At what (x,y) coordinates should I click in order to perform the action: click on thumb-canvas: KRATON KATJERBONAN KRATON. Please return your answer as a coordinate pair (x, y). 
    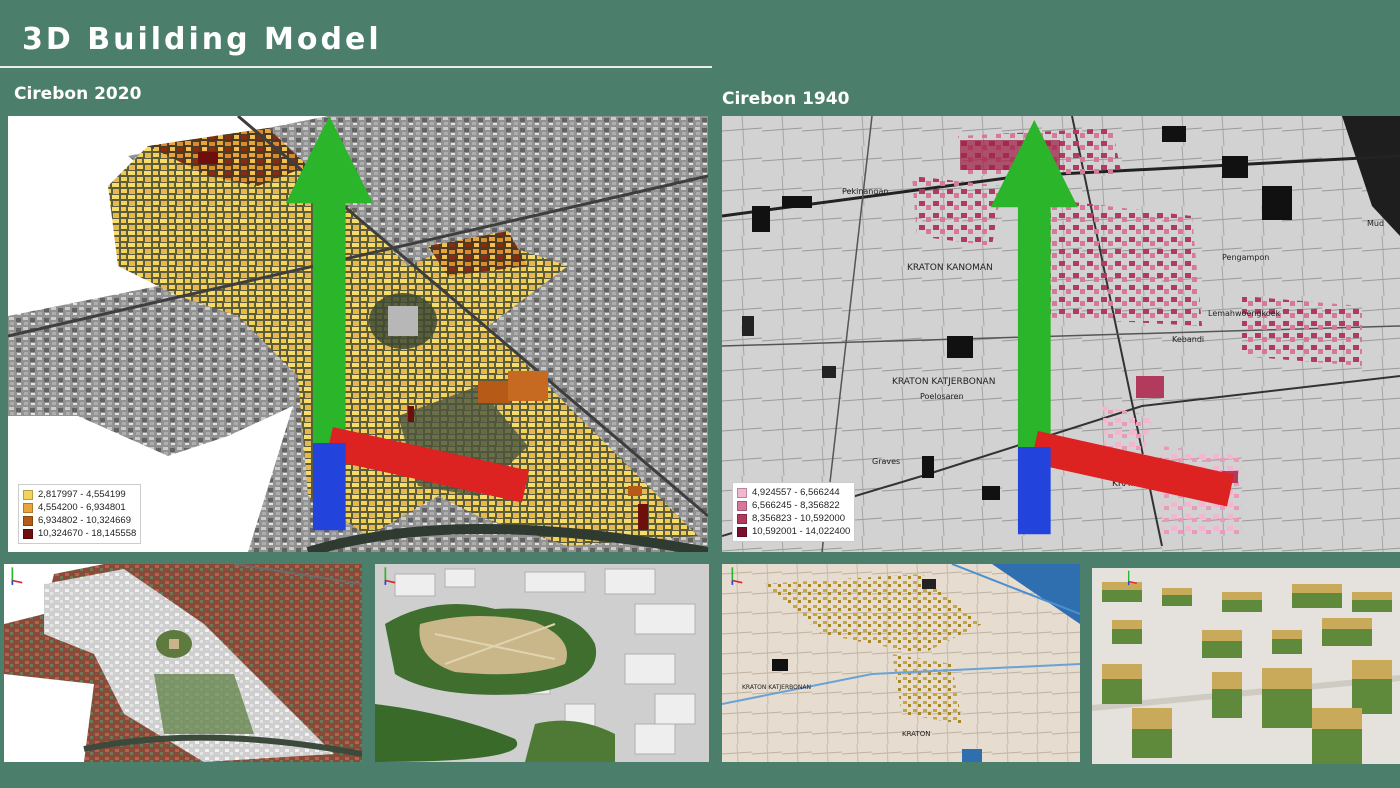
    Looking at the image, I should click on (901, 663).